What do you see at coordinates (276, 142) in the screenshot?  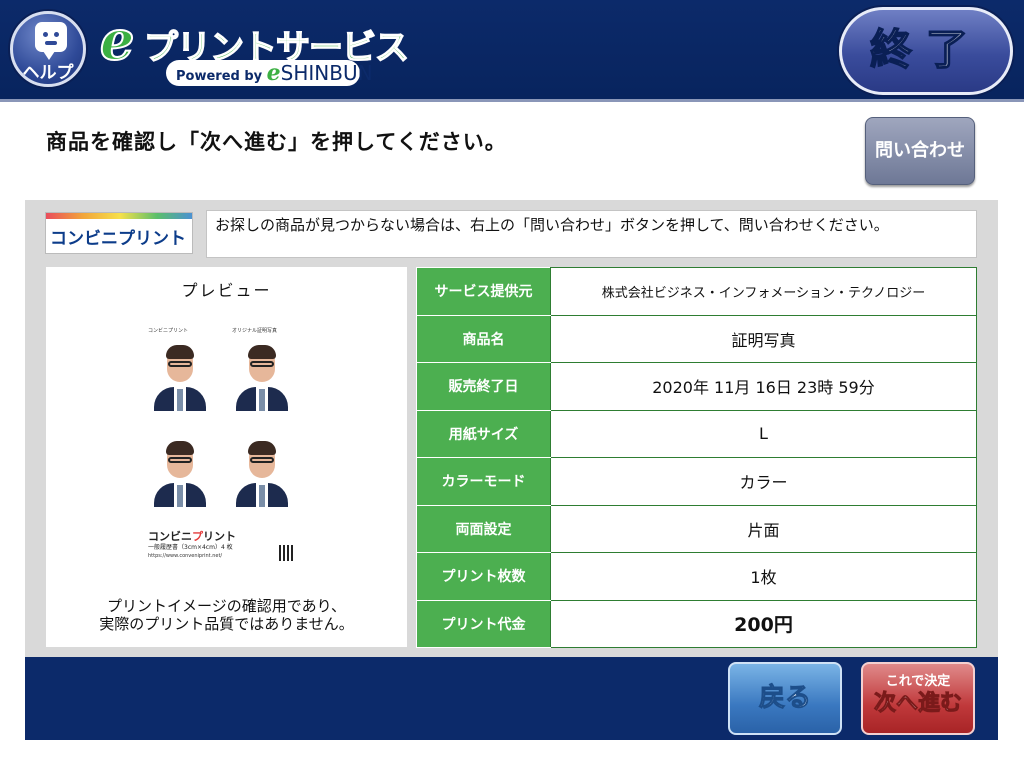 I see `page-instruction: 商品を確認し「次へ進む」を押してください。` at bounding box center [276, 142].